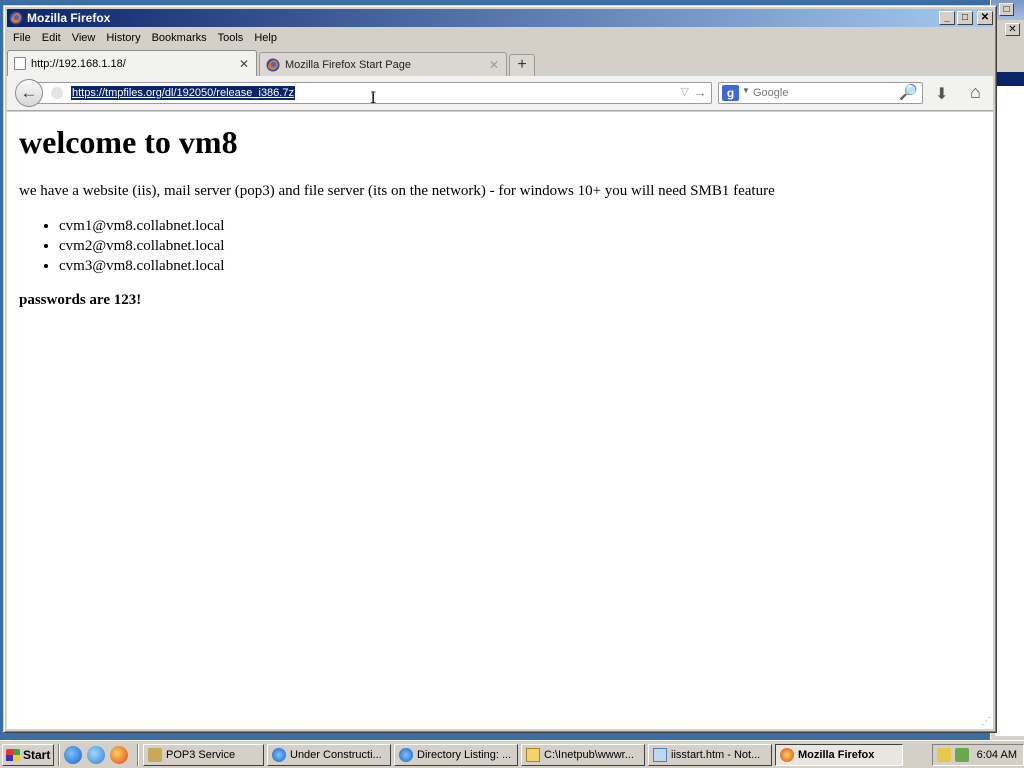 This screenshot has height=768, width=1024. What do you see at coordinates (78, 63) in the screenshot?
I see `tab-label: http://192.168.1.18/` at bounding box center [78, 63].